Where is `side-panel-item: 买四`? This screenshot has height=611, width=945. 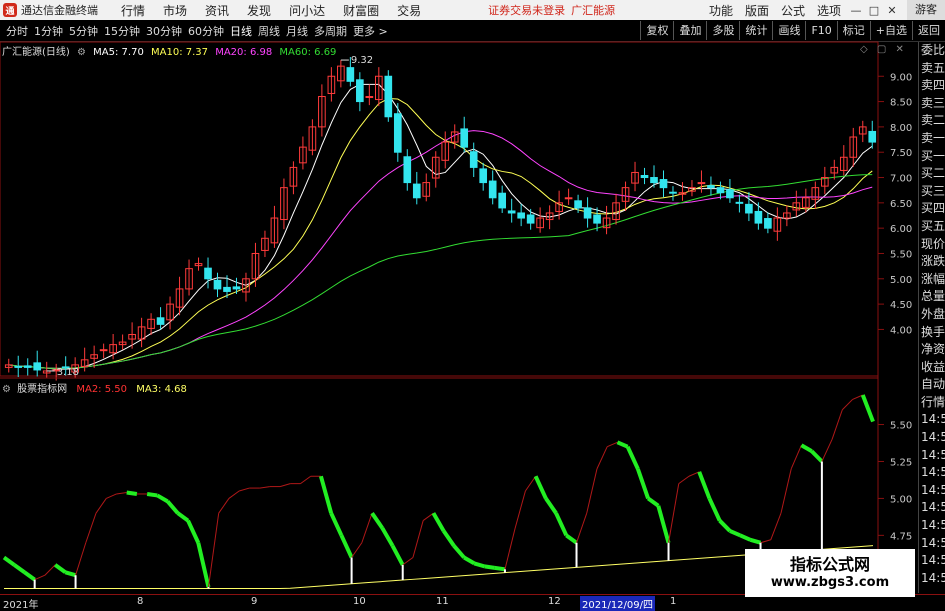
side-panel-item: 买四 is located at coordinates (932, 209).